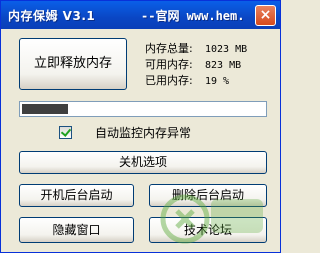 Image resolution: width=320 pixels, height=253 pixels. Describe the element at coordinates (143, 162) in the screenshot. I see `shutdown-options-button: 关机选项` at that location.